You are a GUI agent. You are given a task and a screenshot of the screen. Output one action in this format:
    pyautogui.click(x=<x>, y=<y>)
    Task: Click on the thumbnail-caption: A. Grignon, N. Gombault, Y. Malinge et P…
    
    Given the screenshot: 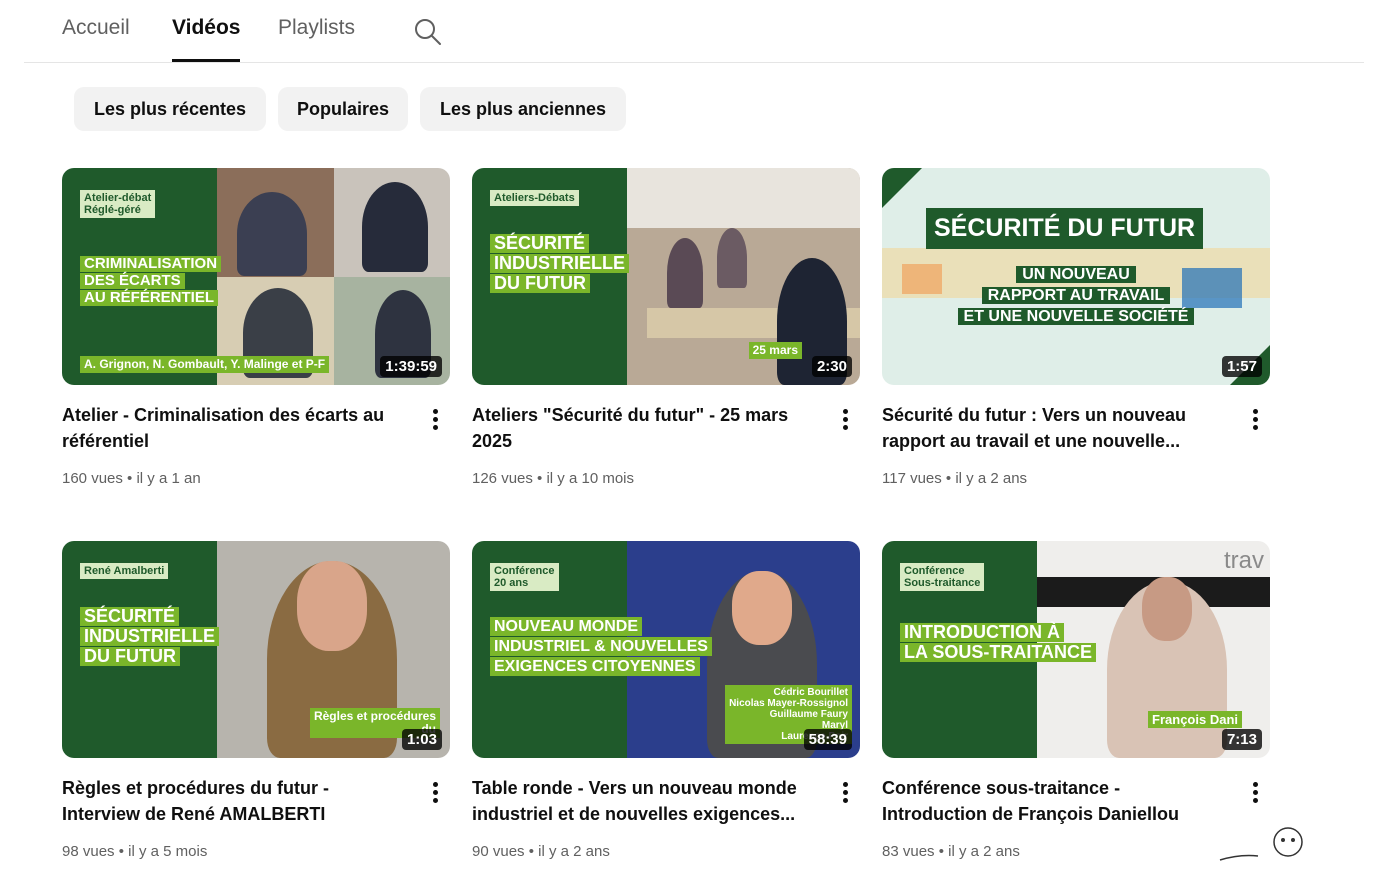 What is the action you would take?
    pyautogui.click(x=205, y=364)
    